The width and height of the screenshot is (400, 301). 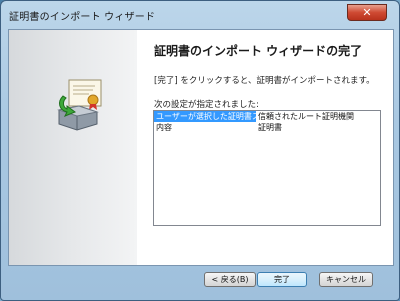 What do you see at coordinates (201, 280) in the screenshot?
I see `wizard-footer: < 戻る(B) 完了 キャンセル` at bounding box center [201, 280].